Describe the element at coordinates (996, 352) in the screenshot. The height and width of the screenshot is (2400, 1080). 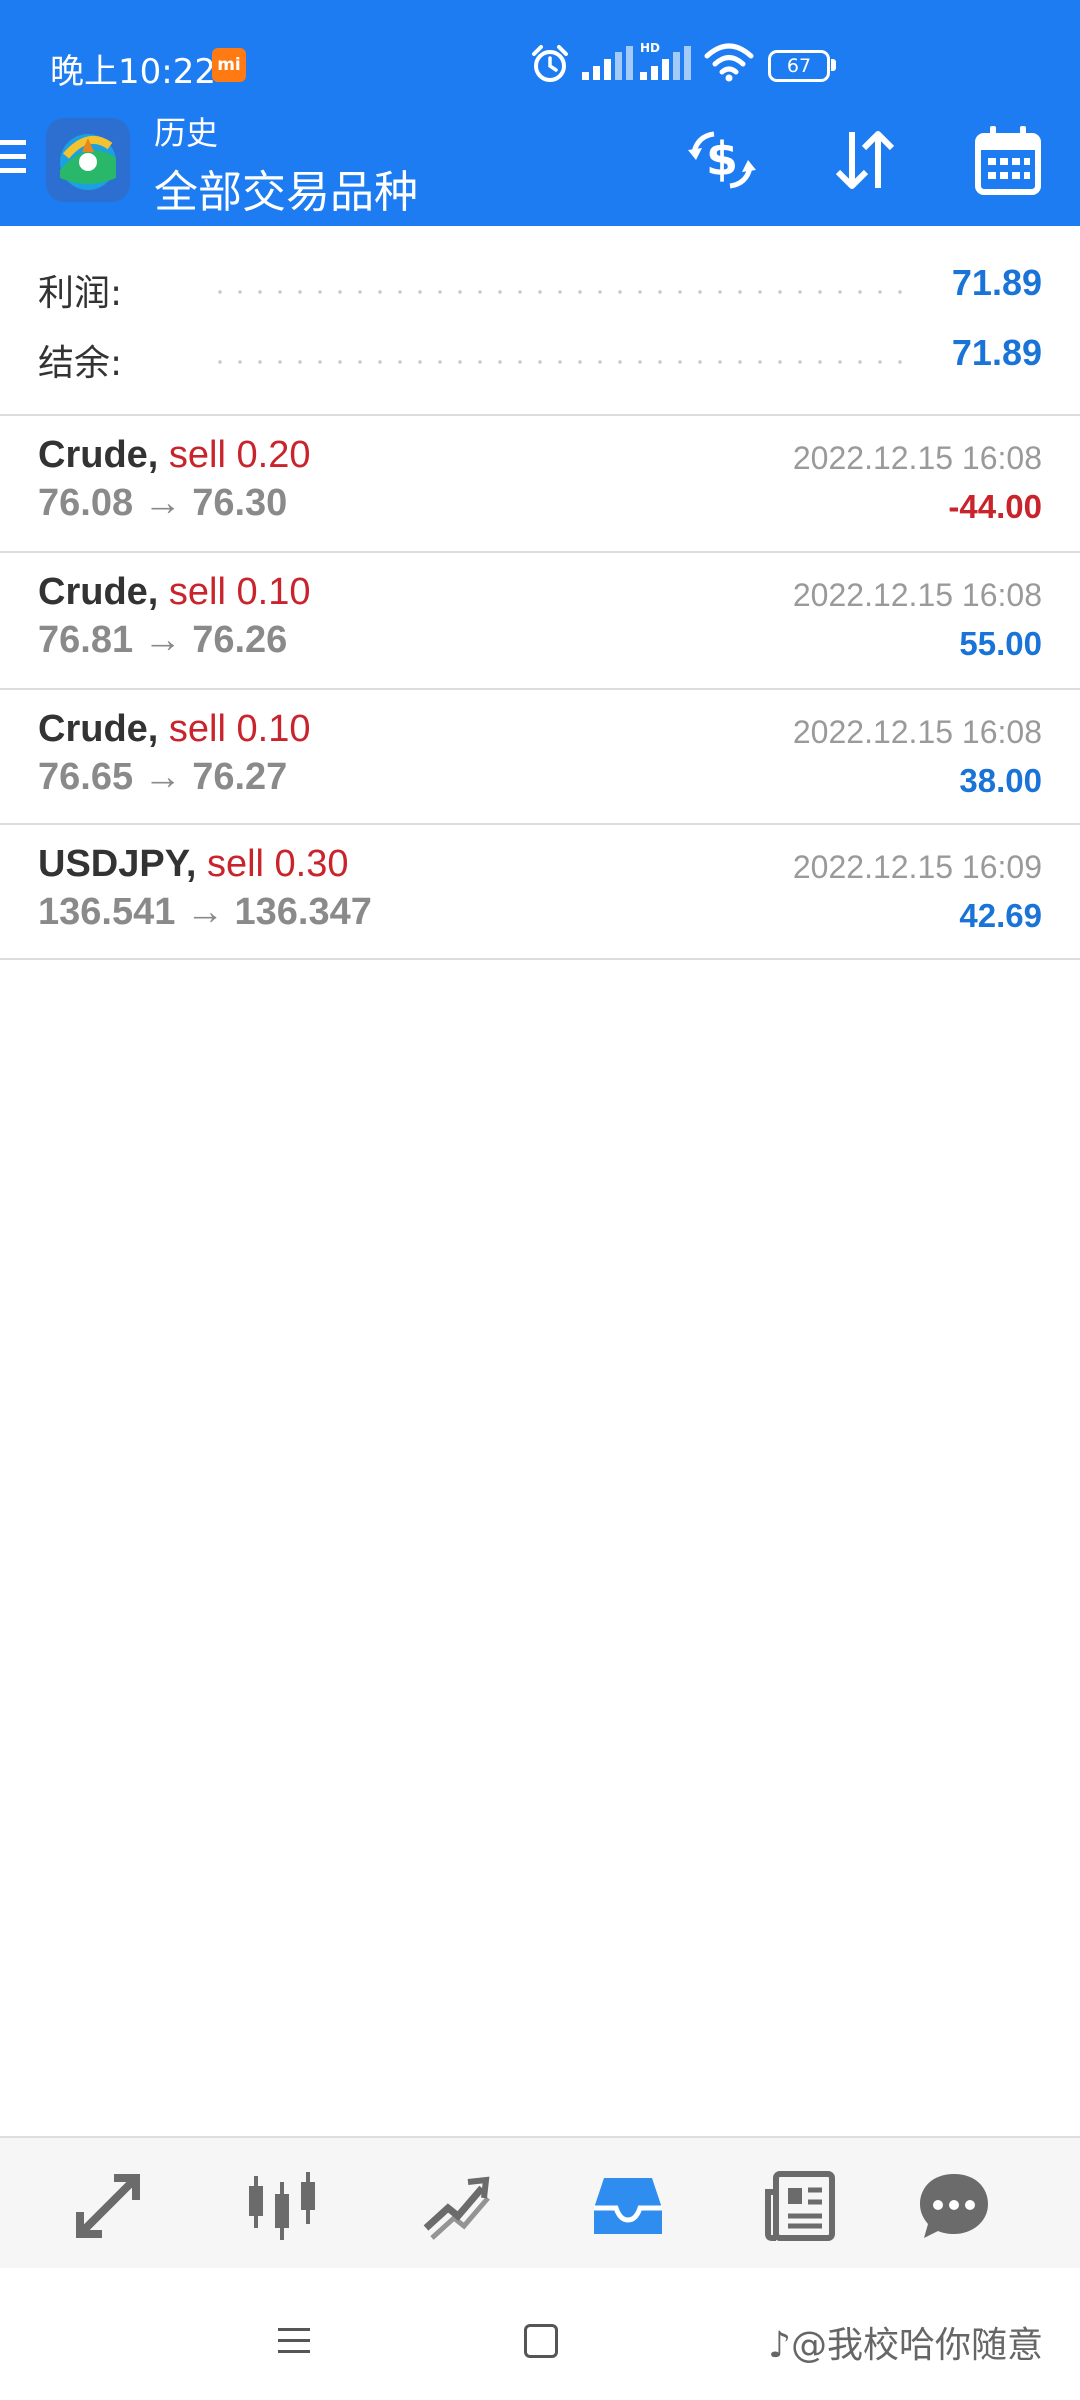
I see `balance-value: 71.89` at that location.